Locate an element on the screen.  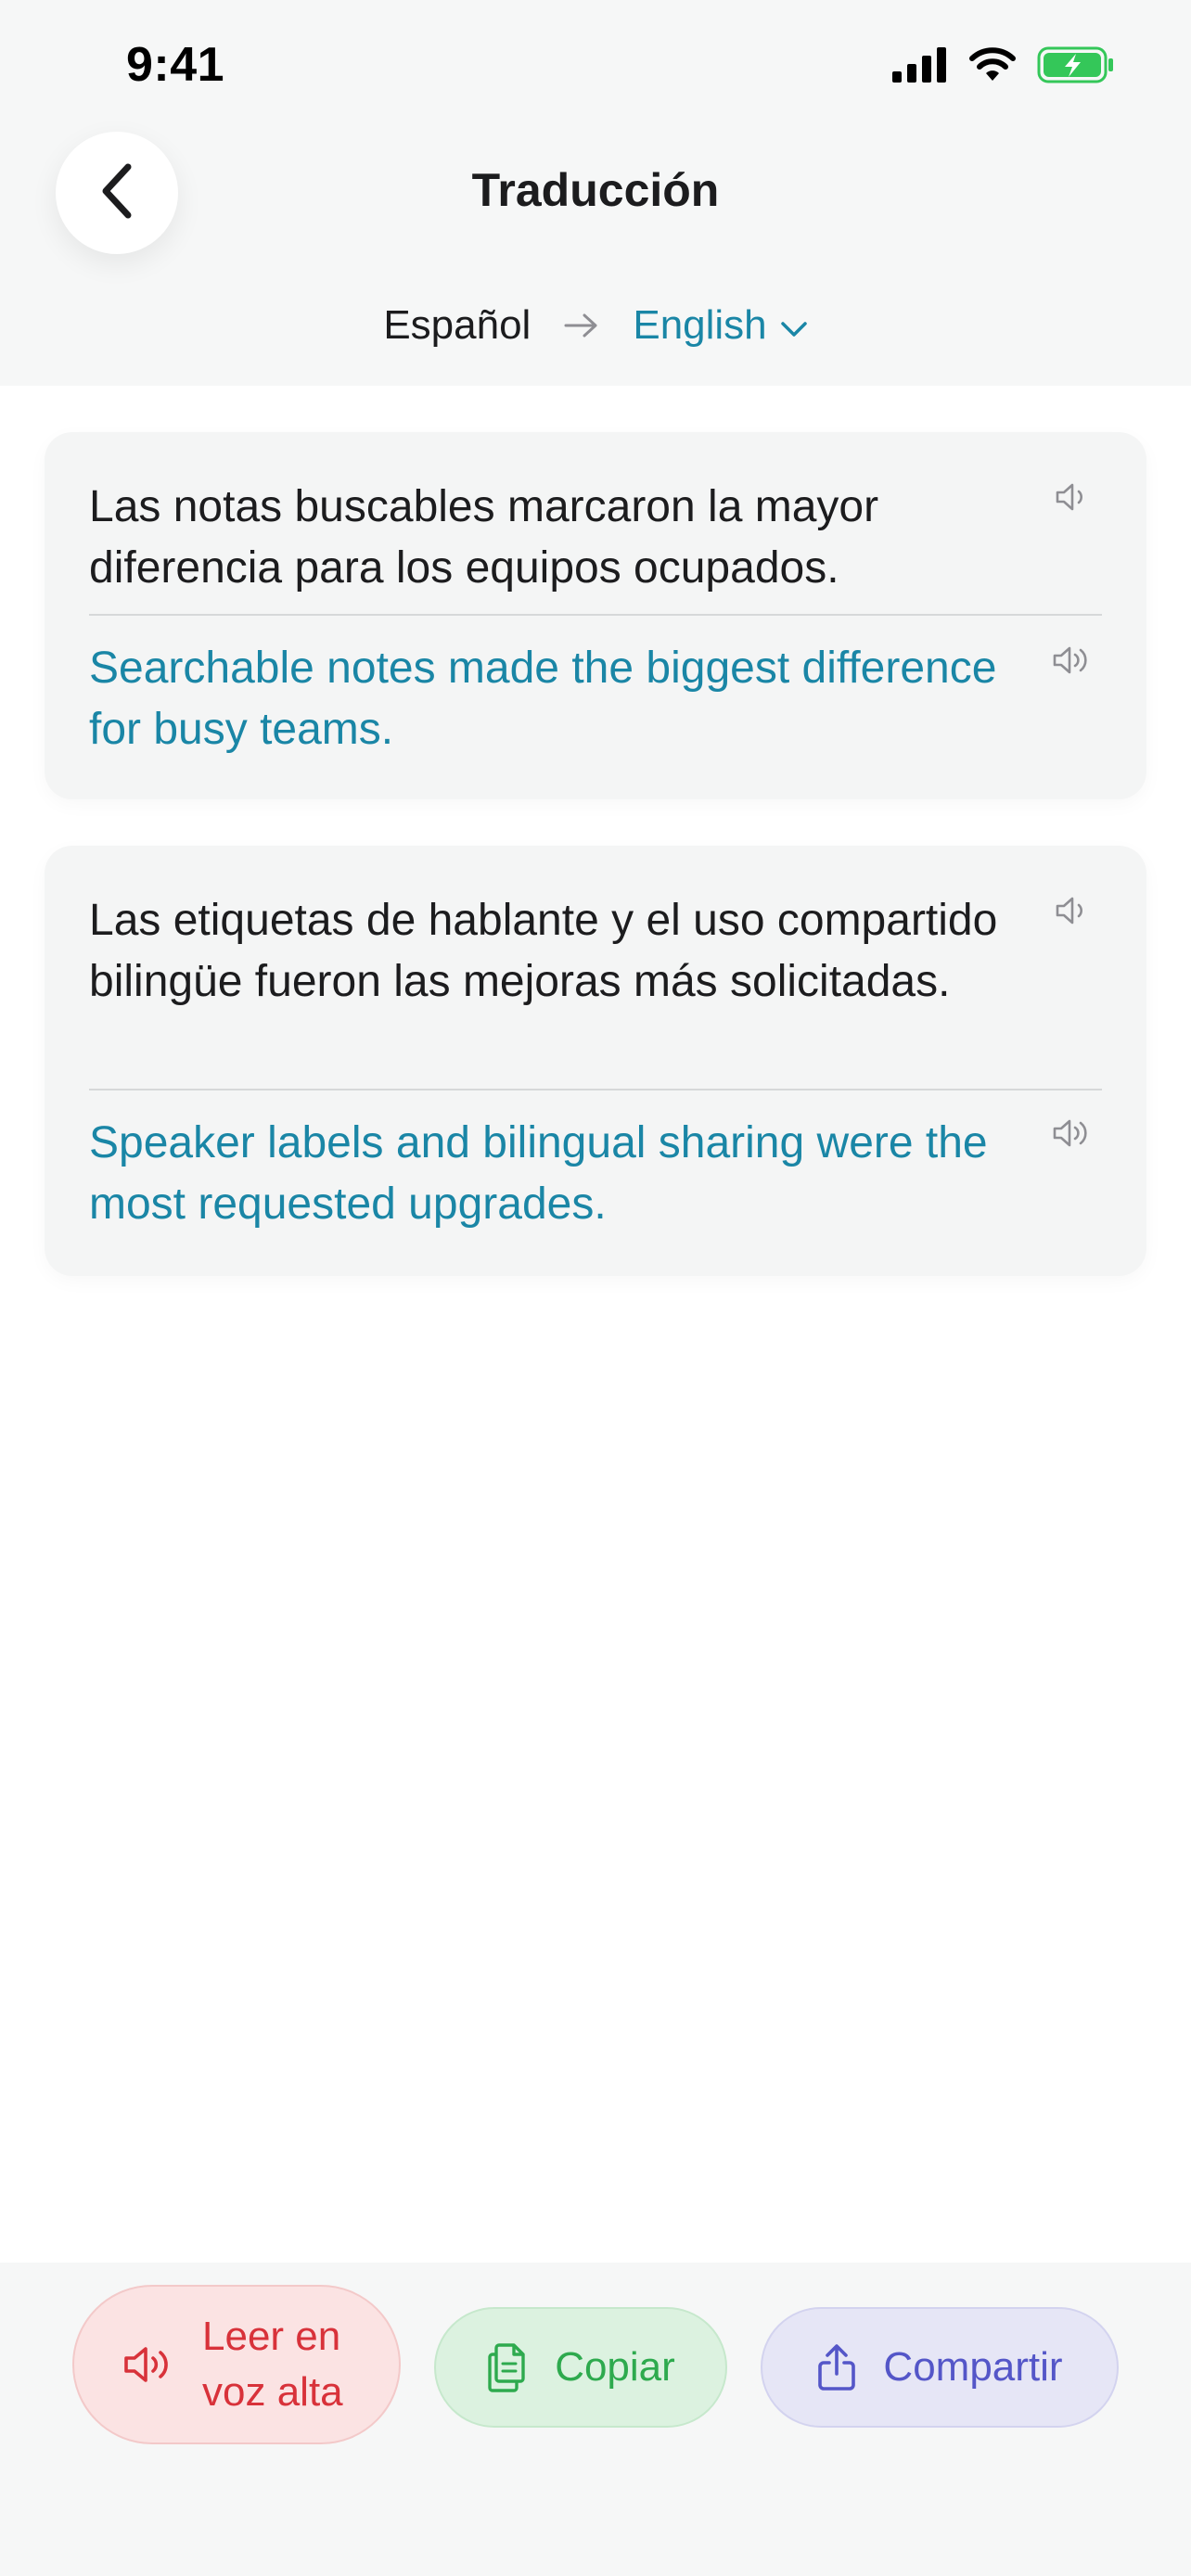
header: 9:41 Traducción Español English is located at coordinates (595, 193).